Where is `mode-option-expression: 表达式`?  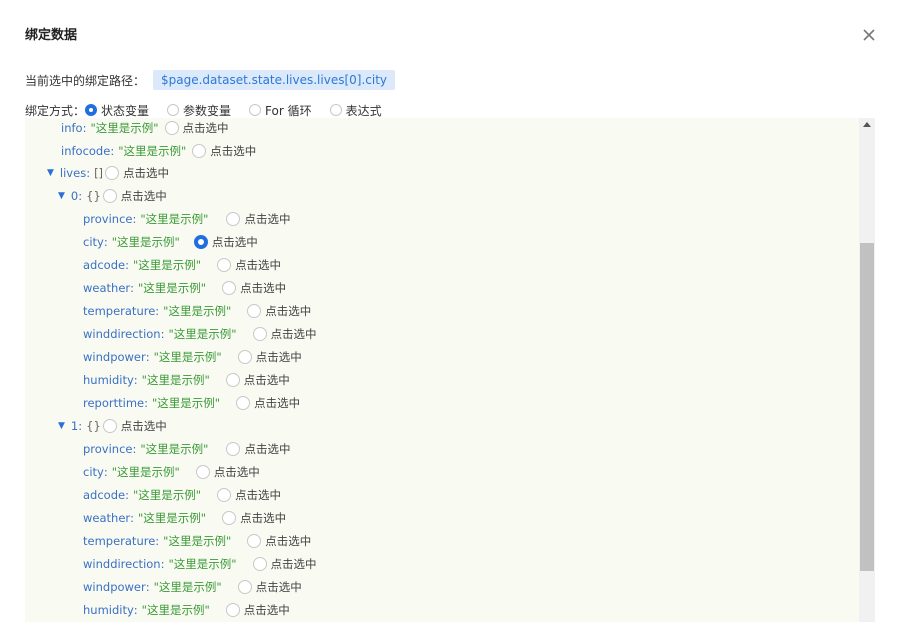 mode-option-expression: 表达式 is located at coordinates (355, 110).